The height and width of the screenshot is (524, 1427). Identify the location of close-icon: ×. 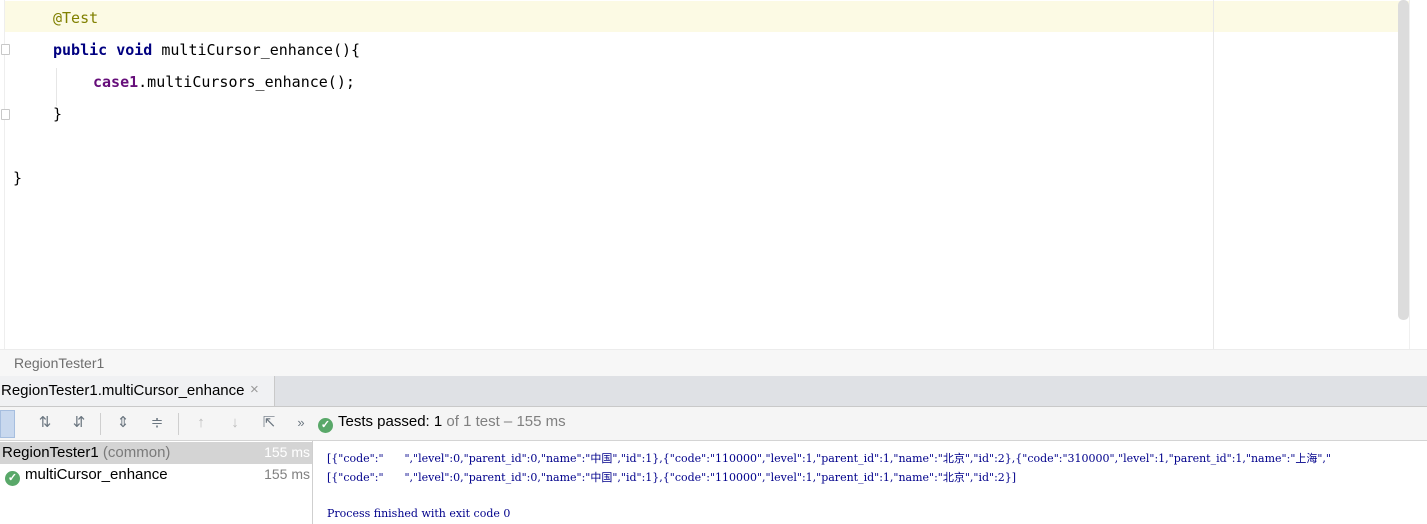
(254, 389).